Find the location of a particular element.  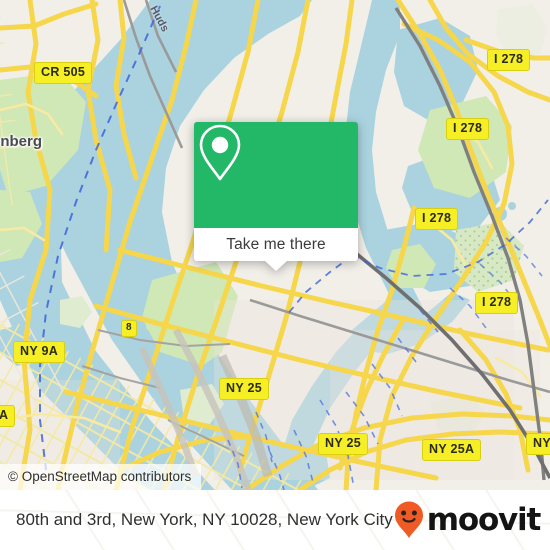

map-pin-icon is located at coordinates (220, 152).